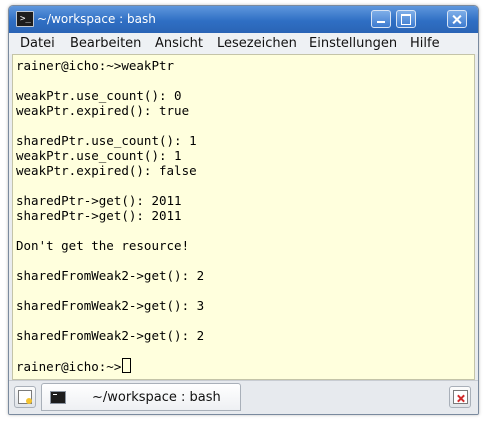 This screenshot has width=485, height=421. What do you see at coordinates (381, 19) in the screenshot?
I see `minimize-button` at bounding box center [381, 19].